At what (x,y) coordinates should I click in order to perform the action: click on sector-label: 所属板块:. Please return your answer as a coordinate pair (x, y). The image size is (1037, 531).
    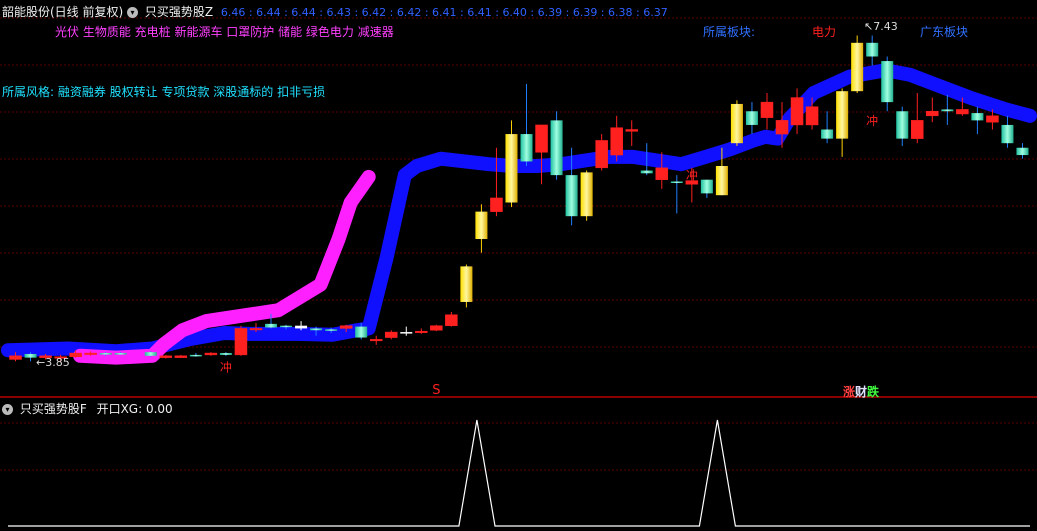
    Looking at the image, I should click on (729, 32).